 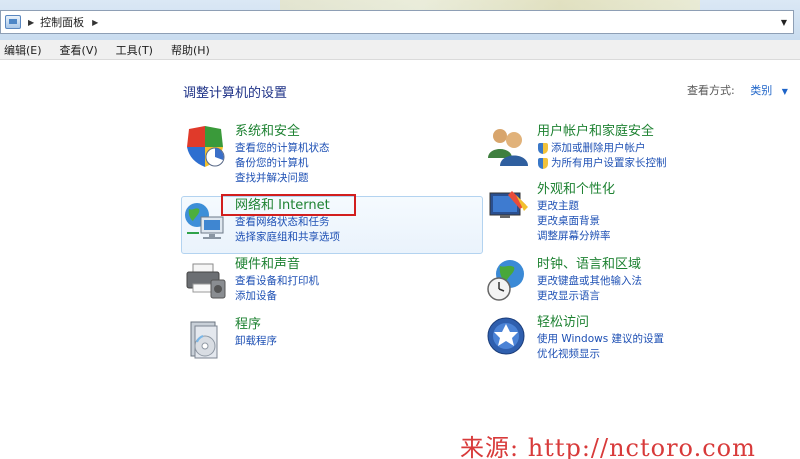 I want to click on link-devices-printers: 查看设备和打印机, so click(x=277, y=281).